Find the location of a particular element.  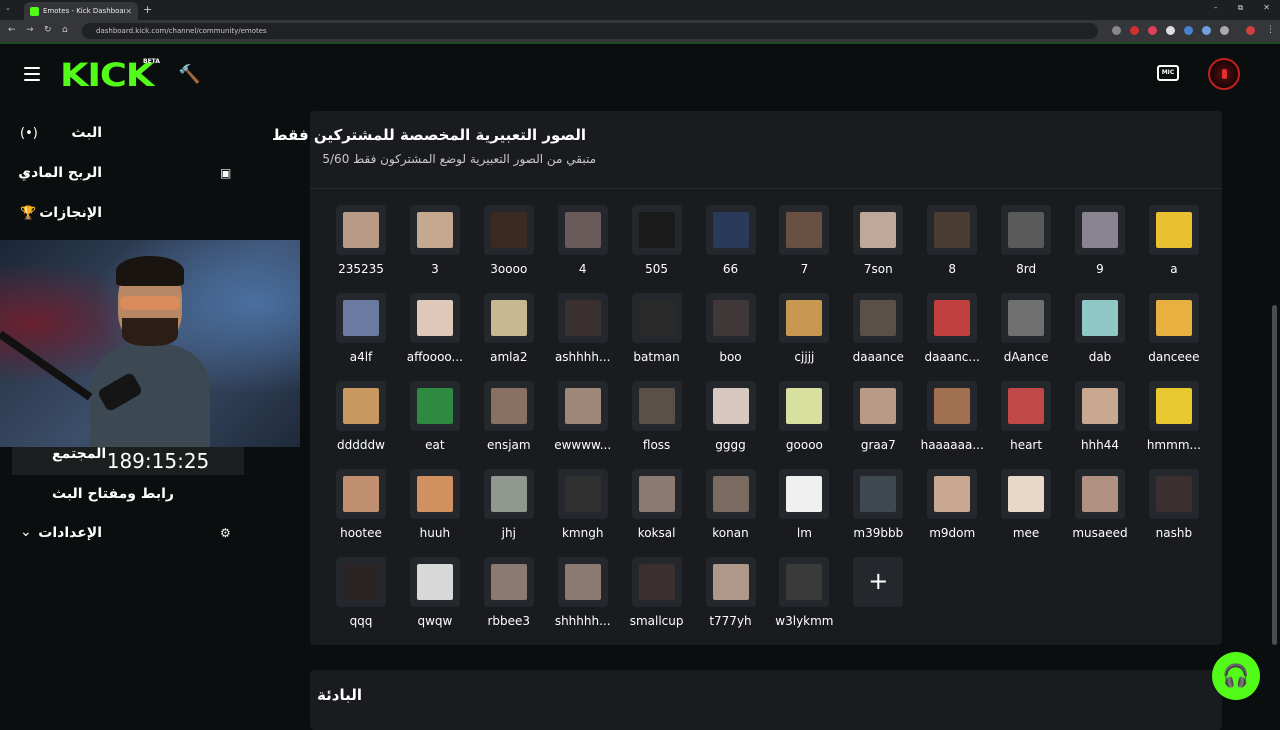

hammer-icon: 🔨 is located at coordinates (189, 74).